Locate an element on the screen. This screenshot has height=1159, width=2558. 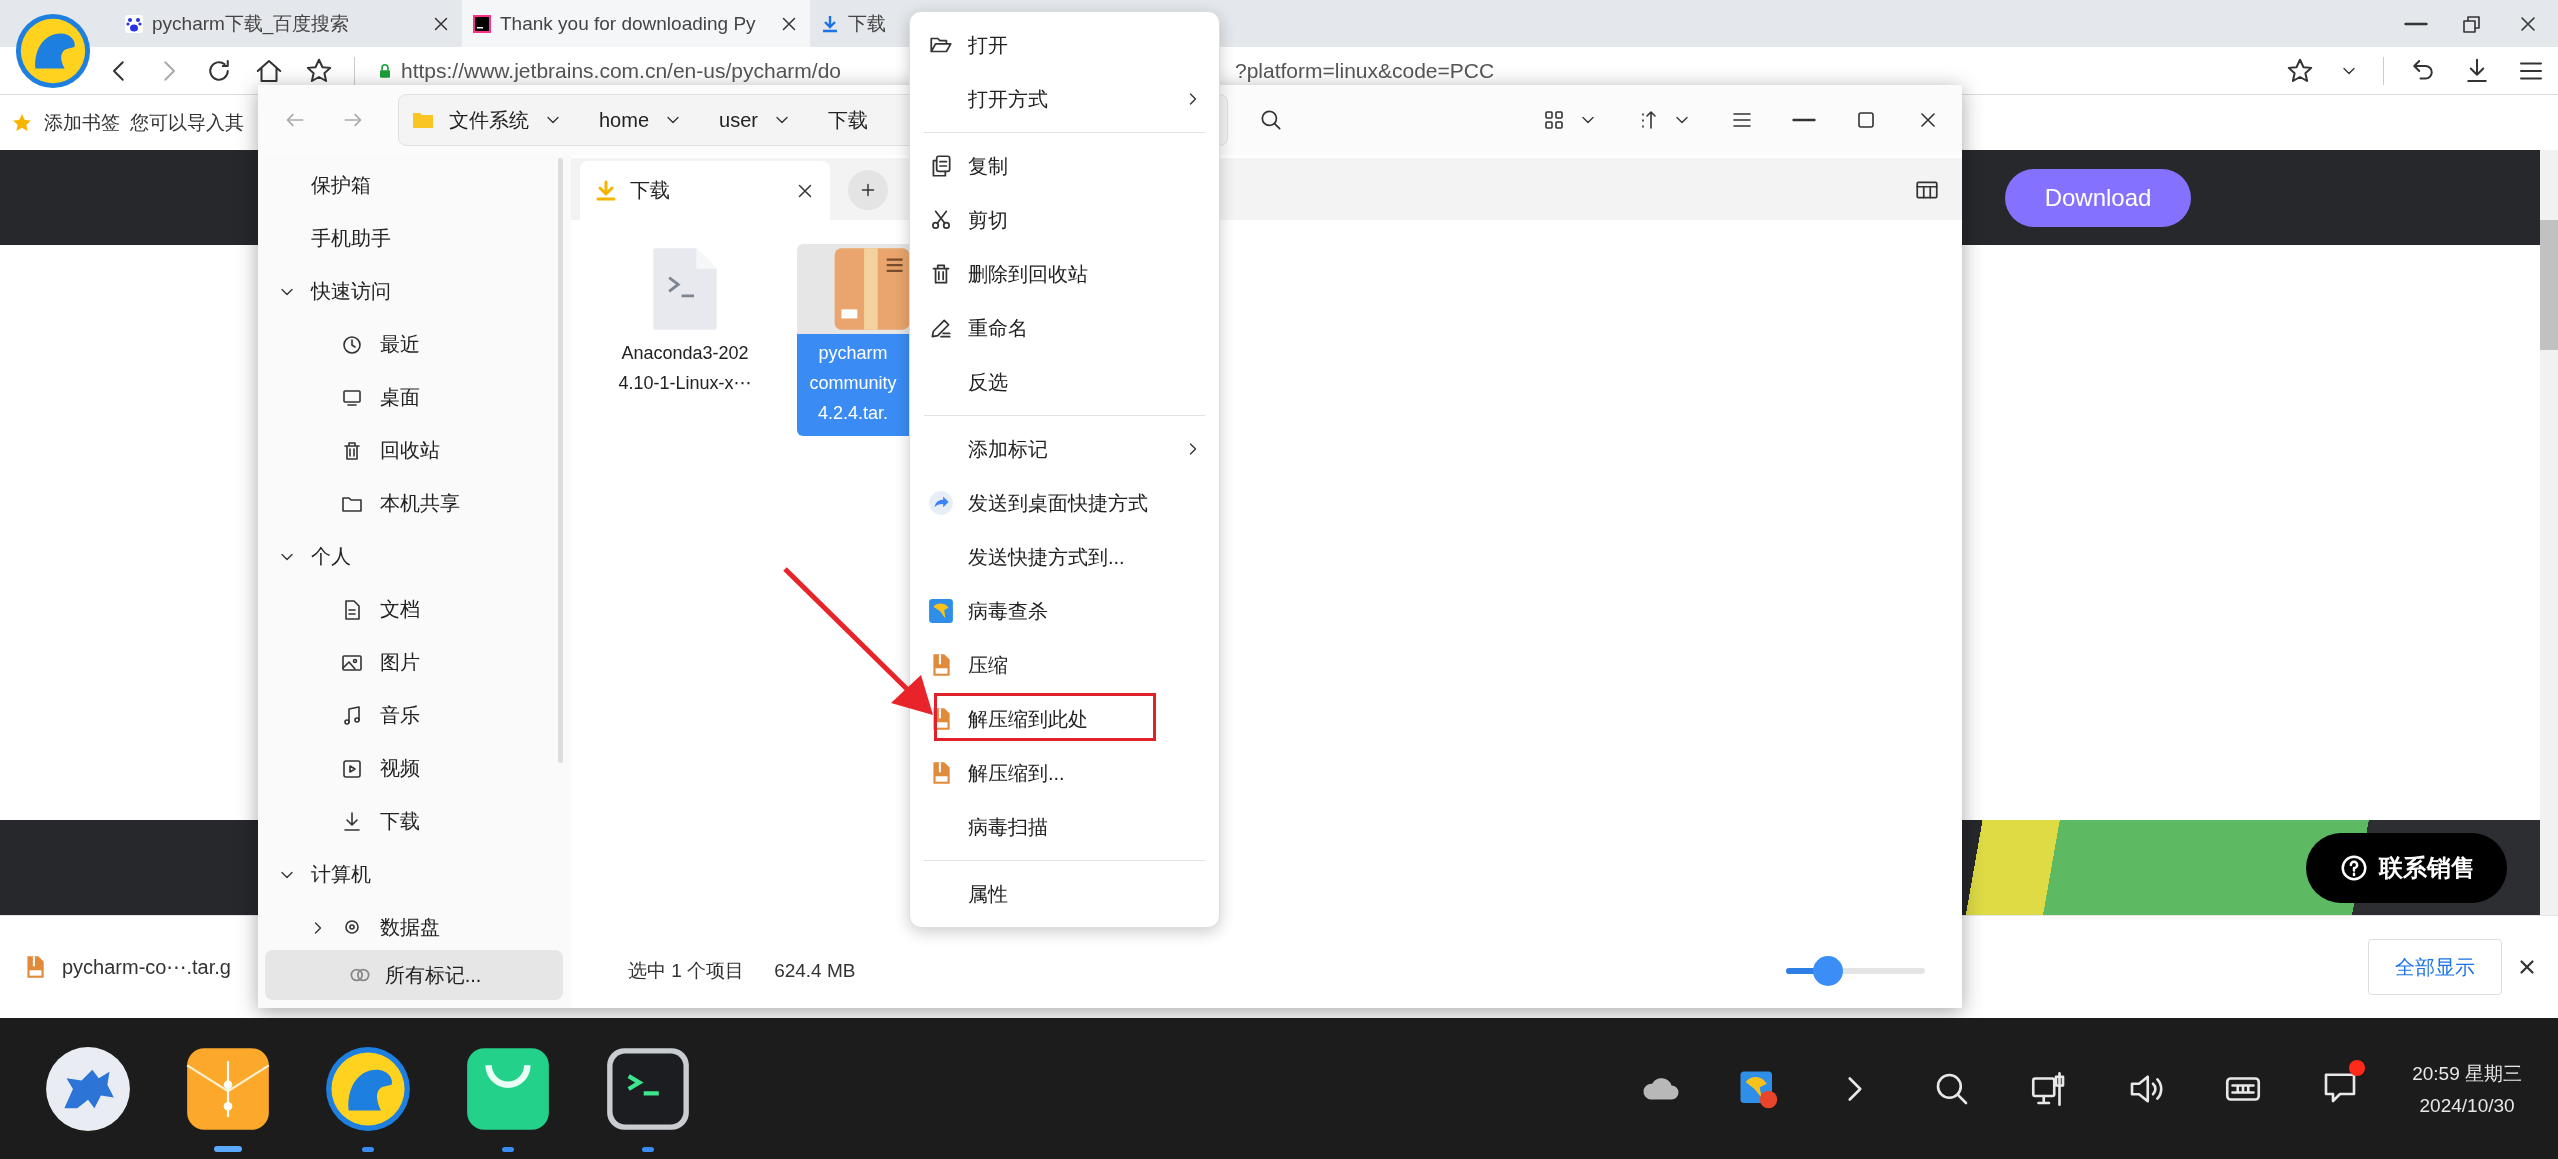
new-tab-button is located at coordinates (868, 190).